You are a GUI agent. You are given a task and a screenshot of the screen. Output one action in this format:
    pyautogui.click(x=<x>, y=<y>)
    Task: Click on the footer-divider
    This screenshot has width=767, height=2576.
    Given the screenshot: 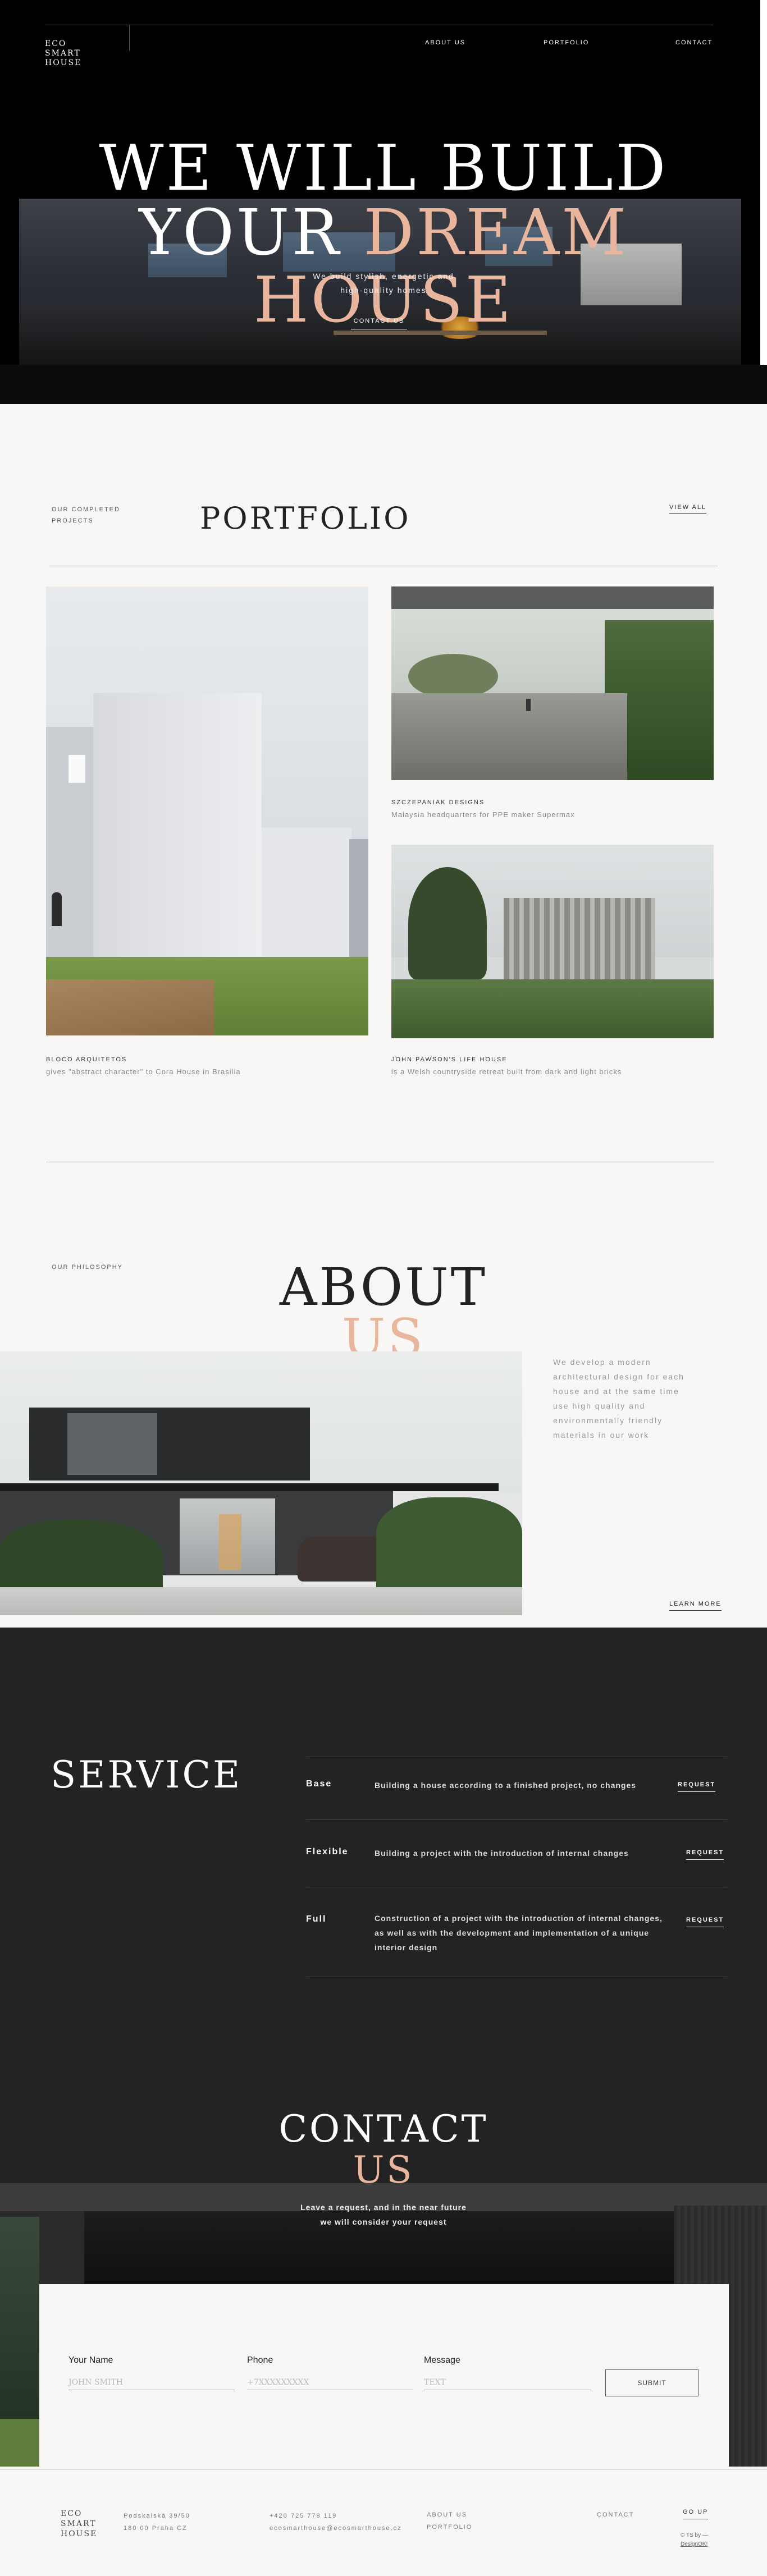 What is the action you would take?
    pyautogui.click(x=383, y=2469)
    